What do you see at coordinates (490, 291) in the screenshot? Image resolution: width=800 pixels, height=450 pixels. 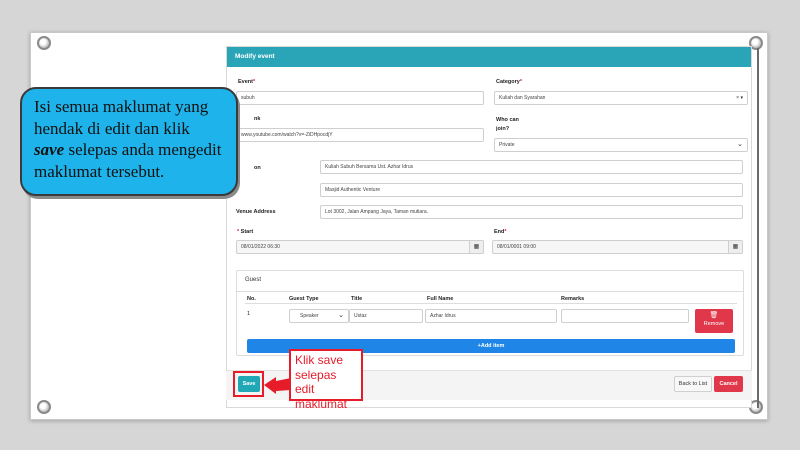 I see `guest-divider` at bounding box center [490, 291].